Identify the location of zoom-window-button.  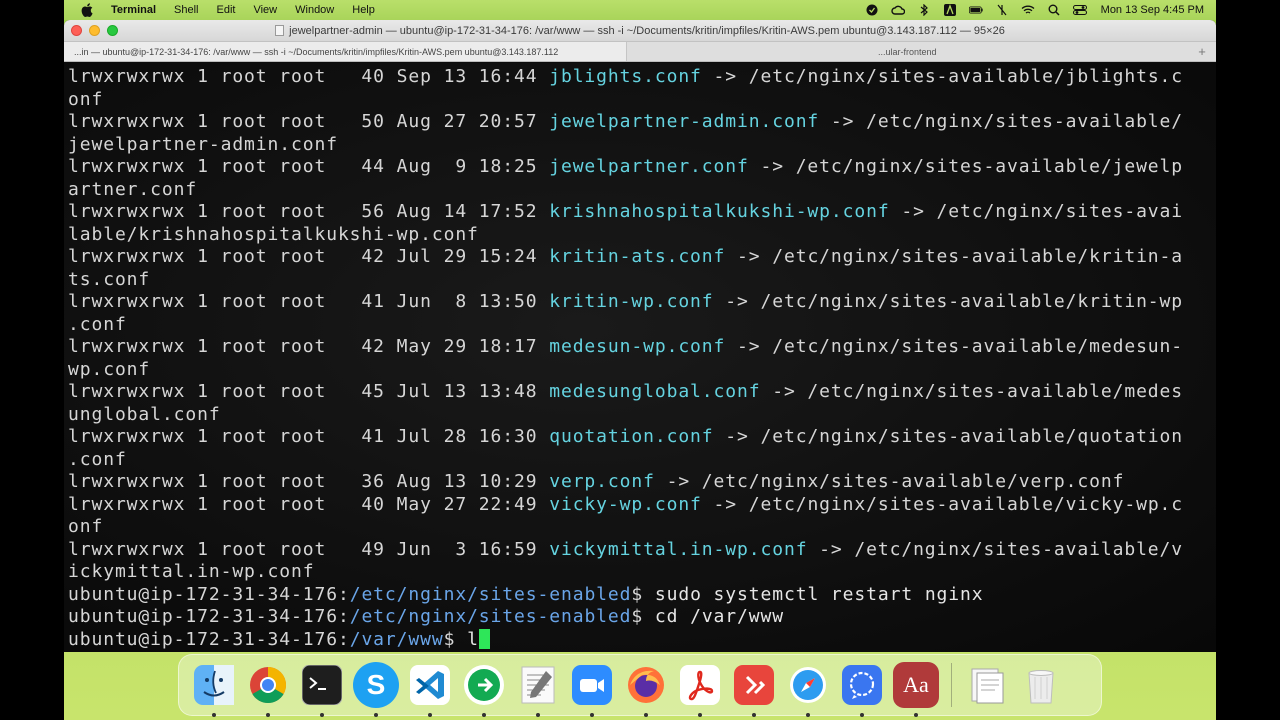
(112, 30).